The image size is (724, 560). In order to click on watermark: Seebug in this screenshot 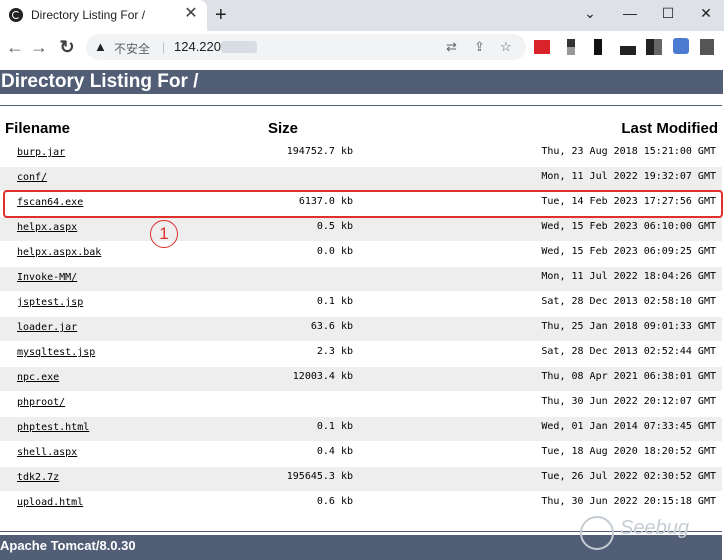, I will do `click(640, 532)`.